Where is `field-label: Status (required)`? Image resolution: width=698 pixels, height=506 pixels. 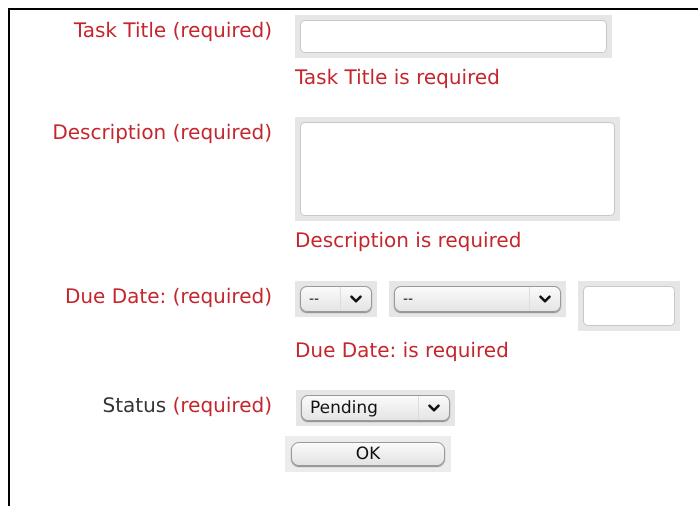
field-label: Status (required) is located at coordinates (187, 404).